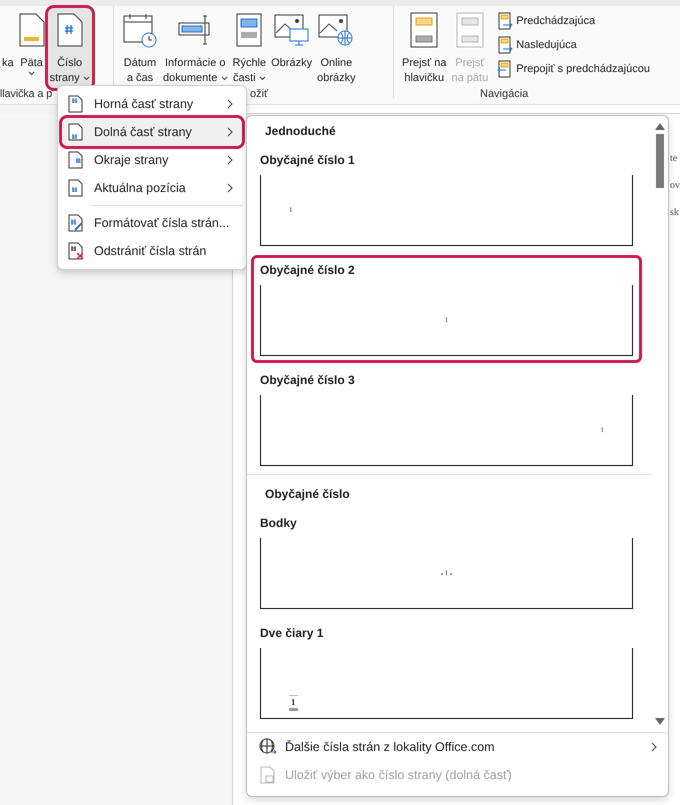  What do you see at coordinates (70, 48) in the screenshot?
I see `ribbon-button: Číslo strany` at bounding box center [70, 48].